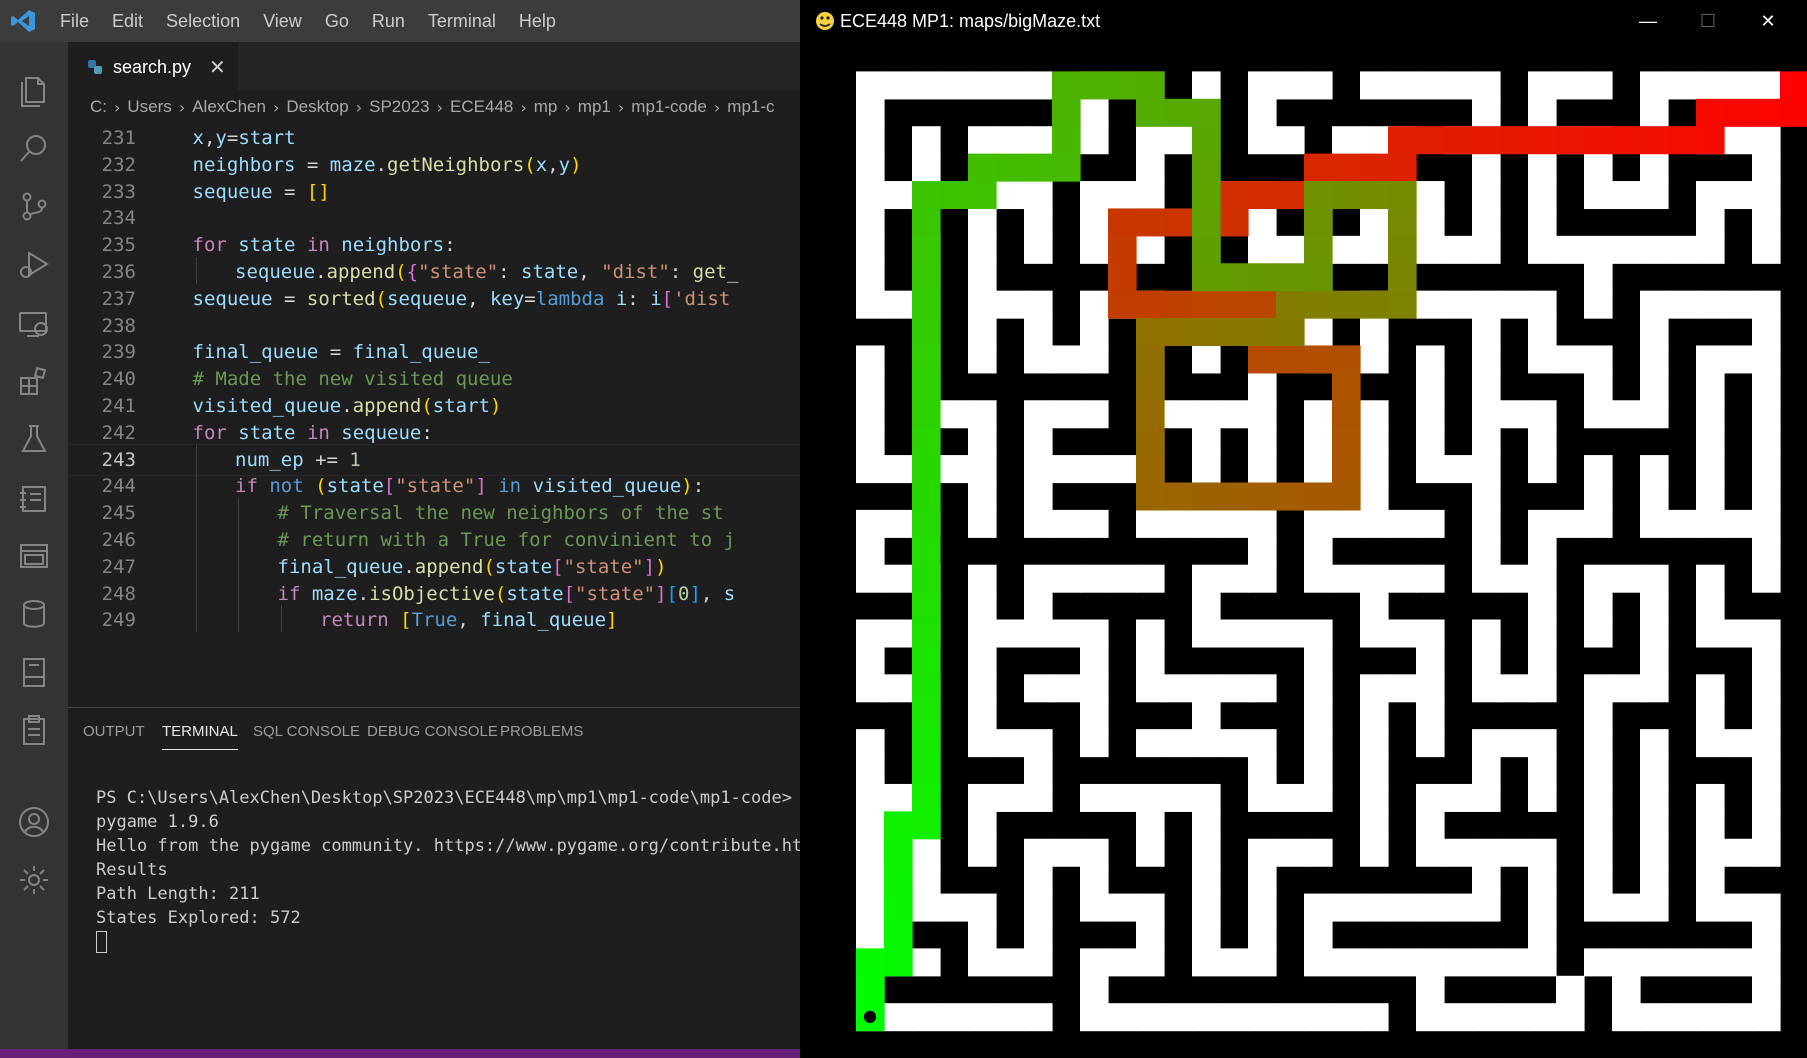  What do you see at coordinates (434, 566) in the screenshot?
I see `code-line: 247 final_queue.append(state["state"])` at bounding box center [434, 566].